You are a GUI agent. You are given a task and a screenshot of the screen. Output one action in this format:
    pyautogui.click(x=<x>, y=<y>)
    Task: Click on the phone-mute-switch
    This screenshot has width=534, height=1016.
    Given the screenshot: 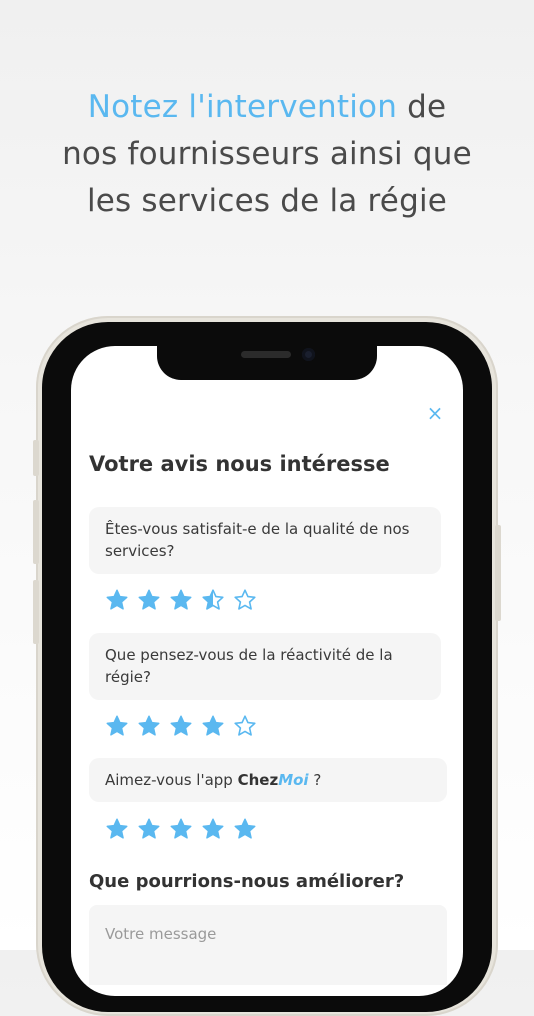 What is the action you would take?
    pyautogui.click(x=36, y=458)
    